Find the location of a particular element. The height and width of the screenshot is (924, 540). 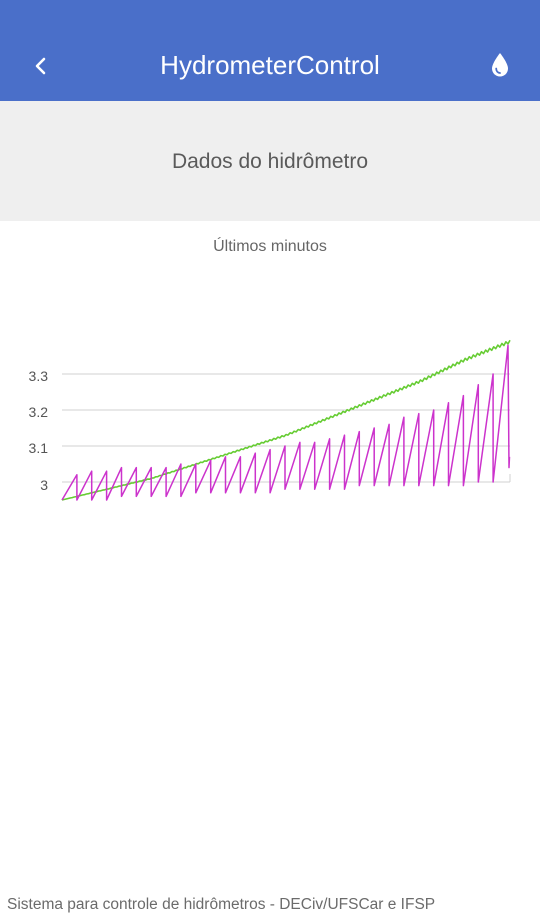

water-drop-icon is located at coordinates (500, 65).